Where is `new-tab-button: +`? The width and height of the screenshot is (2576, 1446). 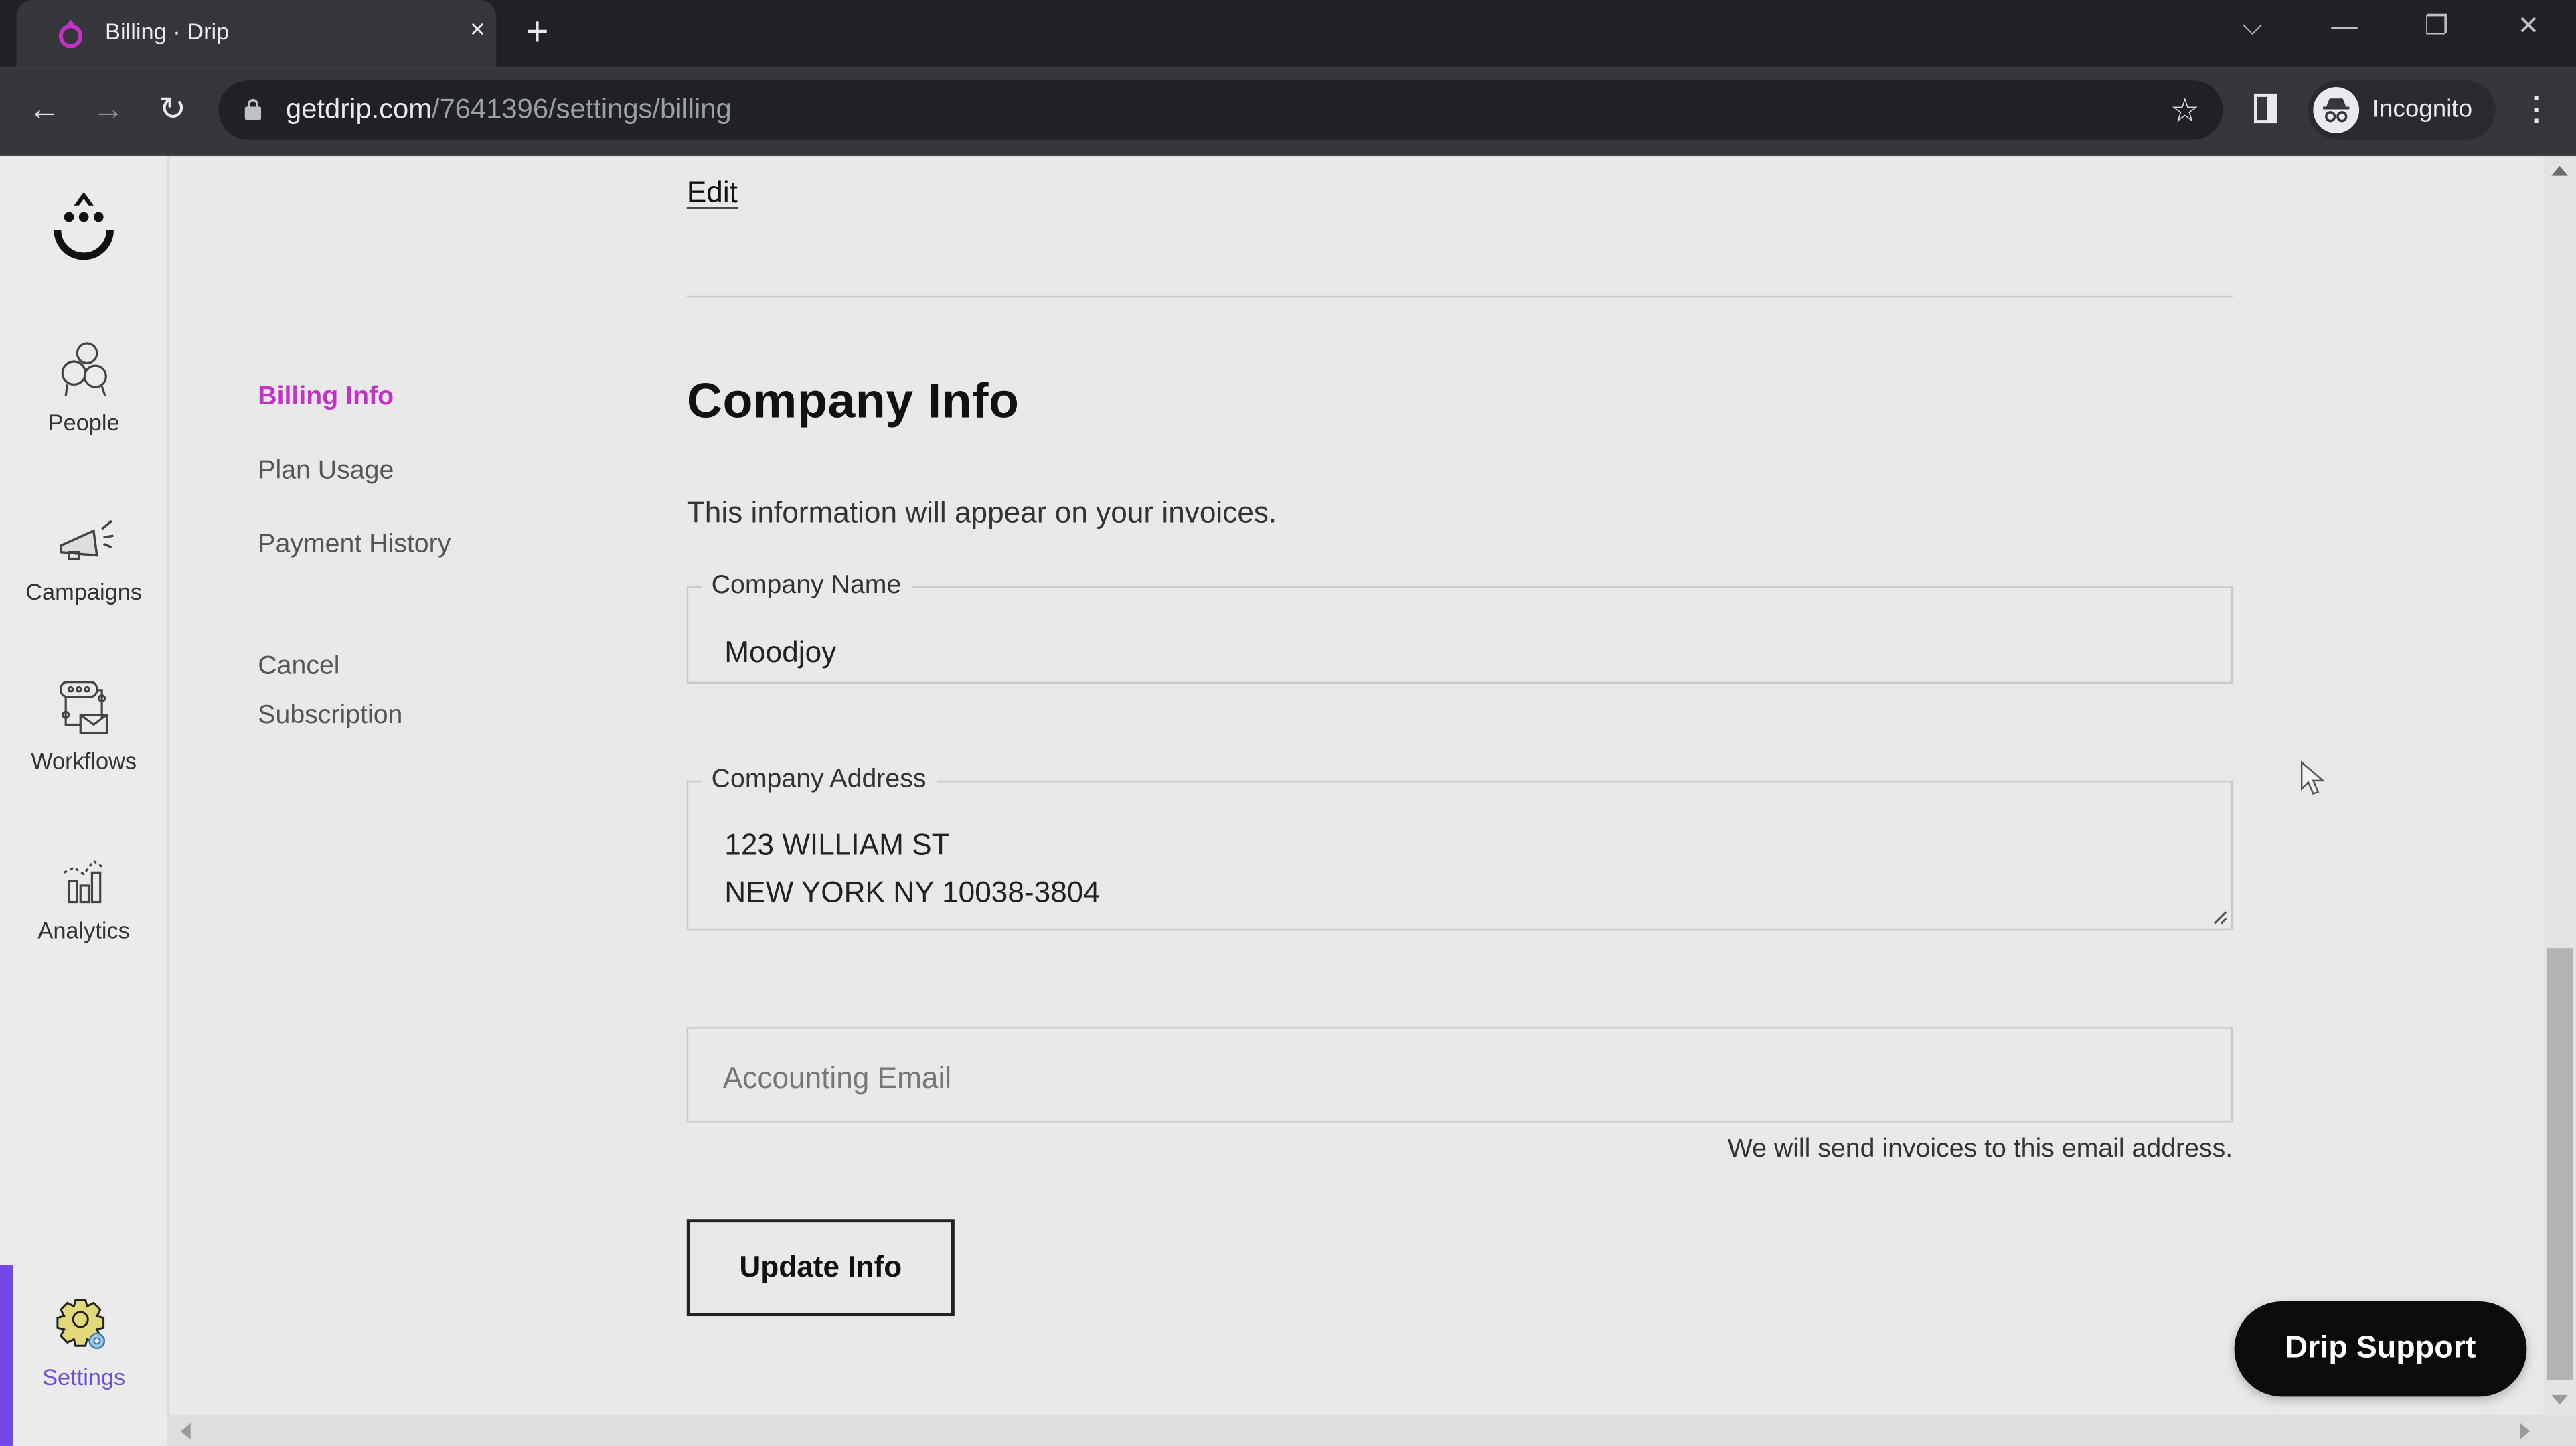
new-tab-button: + is located at coordinates (537, 32).